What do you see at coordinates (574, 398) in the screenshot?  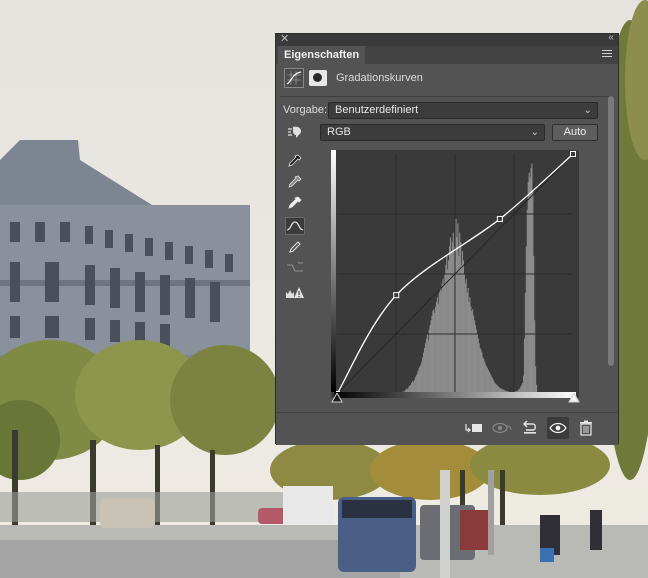 I see `white-slider-handle` at bounding box center [574, 398].